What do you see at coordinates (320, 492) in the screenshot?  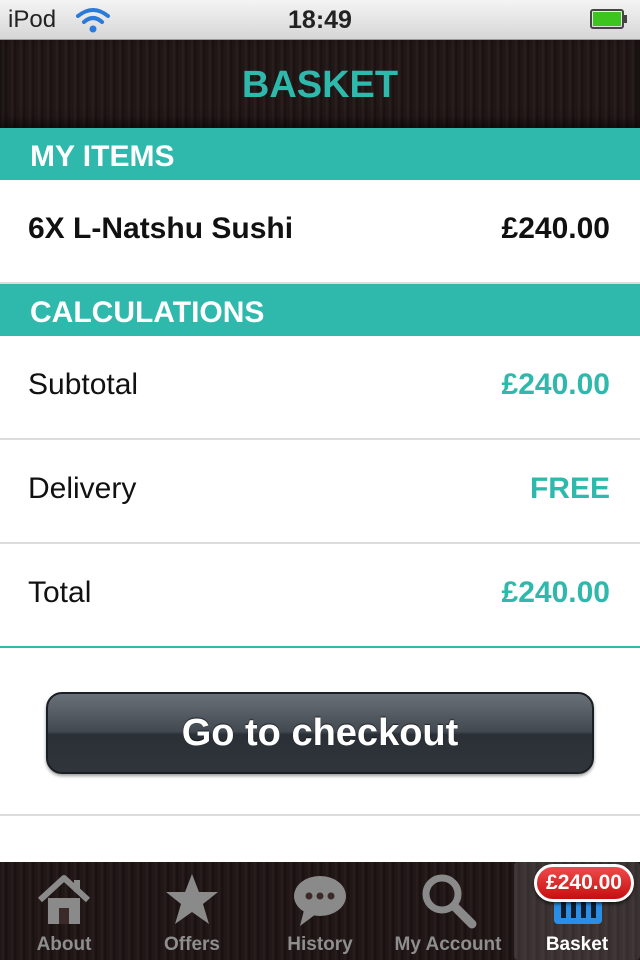 I see `delivery-row: Delivery FREE` at bounding box center [320, 492].